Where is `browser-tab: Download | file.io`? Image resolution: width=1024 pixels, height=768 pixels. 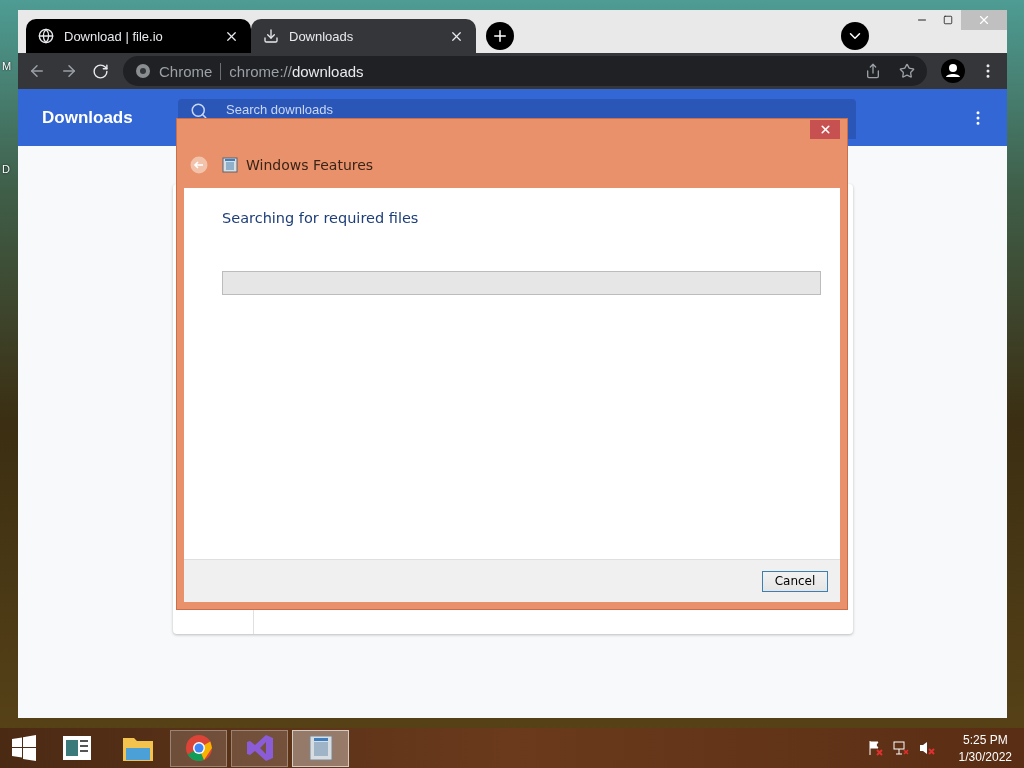 browser-tab: Download | file.io is located at coordinates (138, 36).